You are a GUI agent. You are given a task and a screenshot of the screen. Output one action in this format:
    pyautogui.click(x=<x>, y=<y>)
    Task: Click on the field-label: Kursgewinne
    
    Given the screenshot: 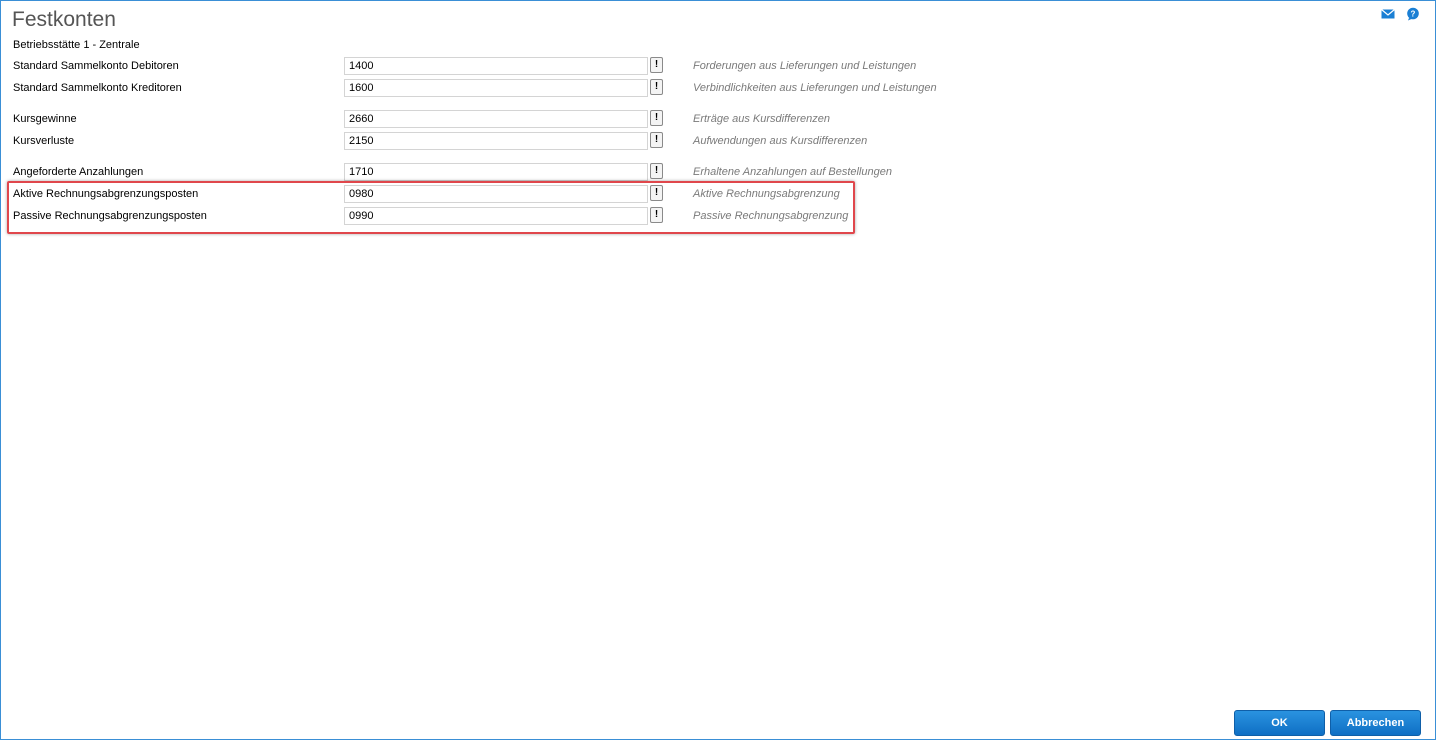 What is the action you would take?
    pyautogui.click(x=45, y=119)
    